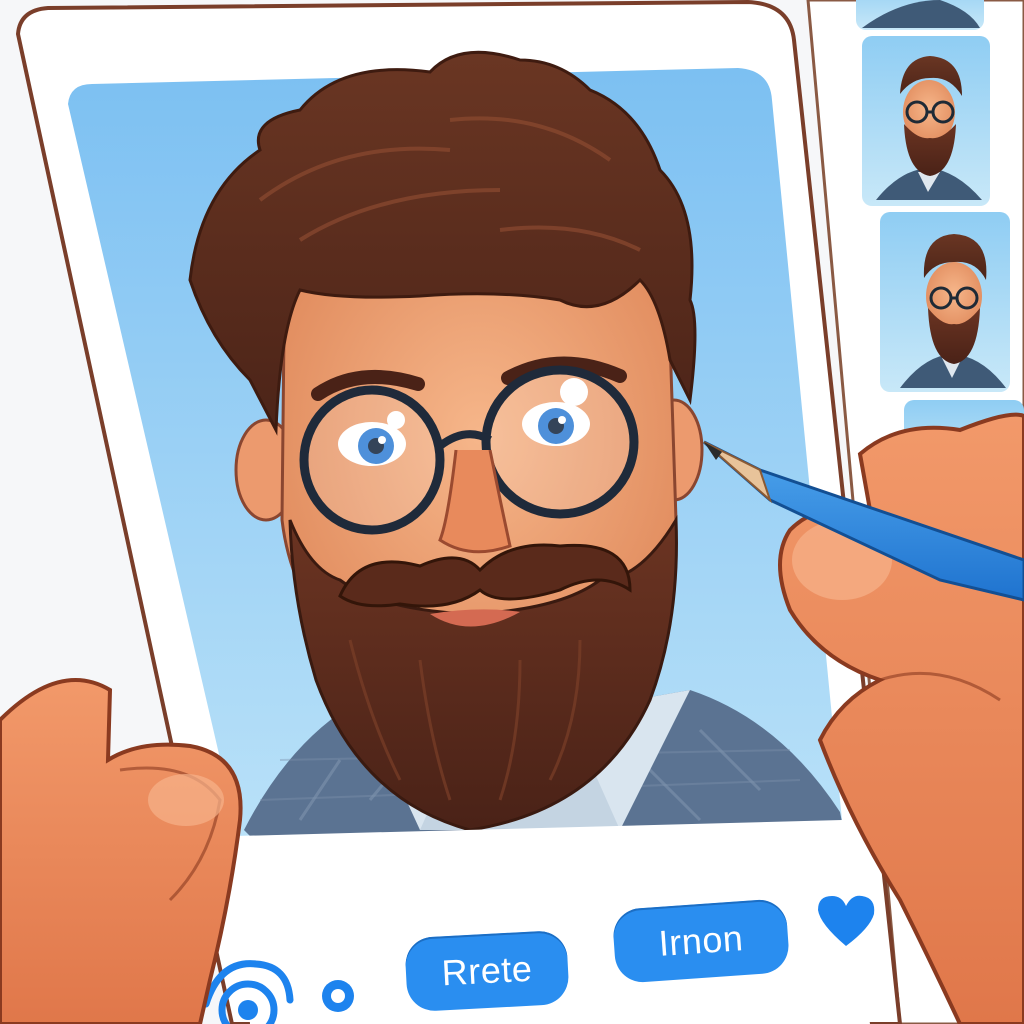  I want to click on rrete-button: Rrete, so click(487, 971).